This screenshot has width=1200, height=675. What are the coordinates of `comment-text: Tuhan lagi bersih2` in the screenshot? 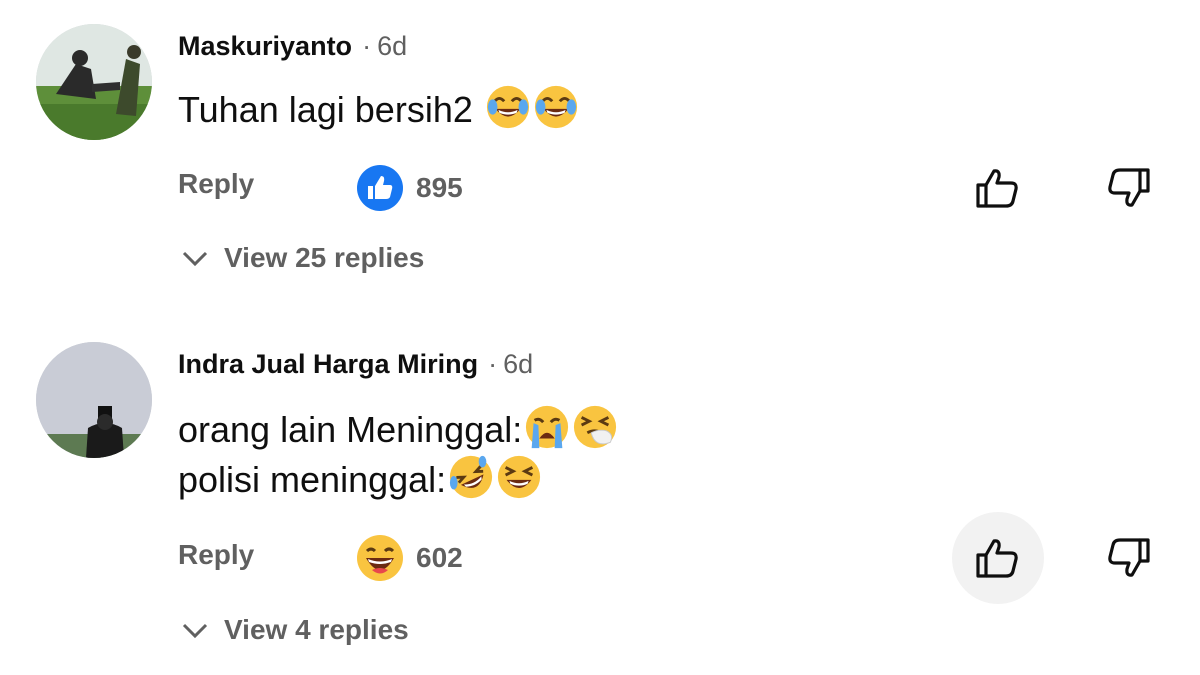 It's located at (378, 109).